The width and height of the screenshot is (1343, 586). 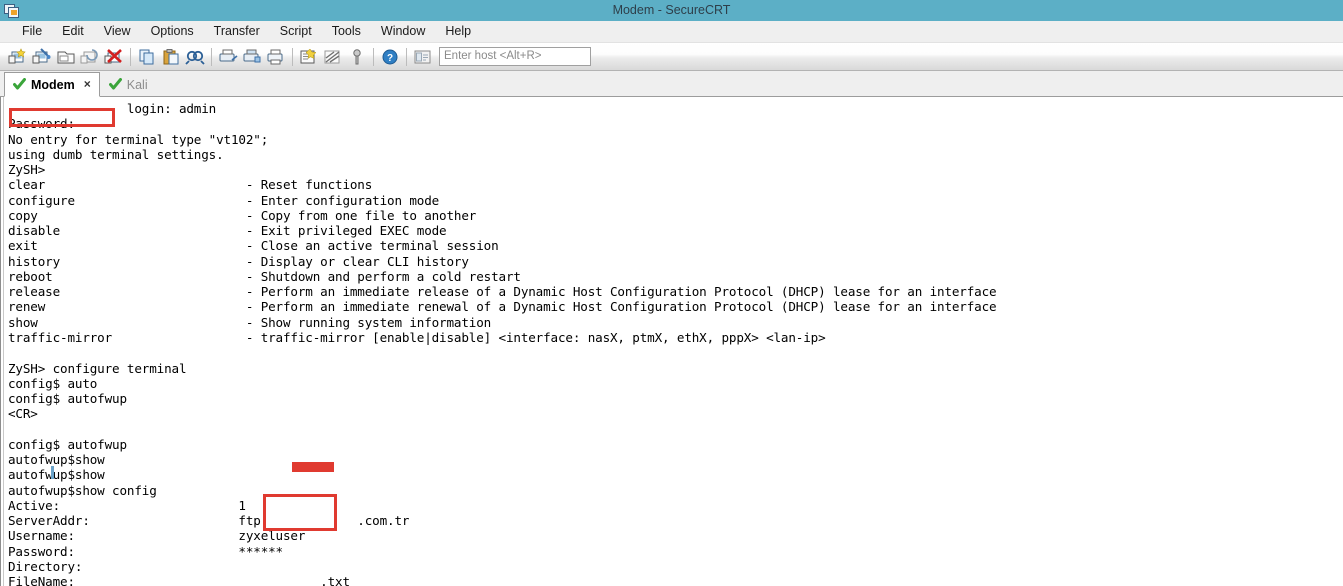 What do you see at coordinates (333, 57) in the screenshot?
I see `global-options-icon` at bounding box center [333, 57].